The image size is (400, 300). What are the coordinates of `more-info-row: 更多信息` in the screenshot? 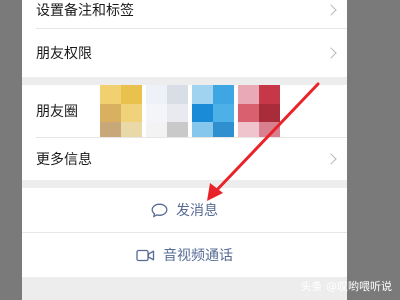 It's located at (184, 159).